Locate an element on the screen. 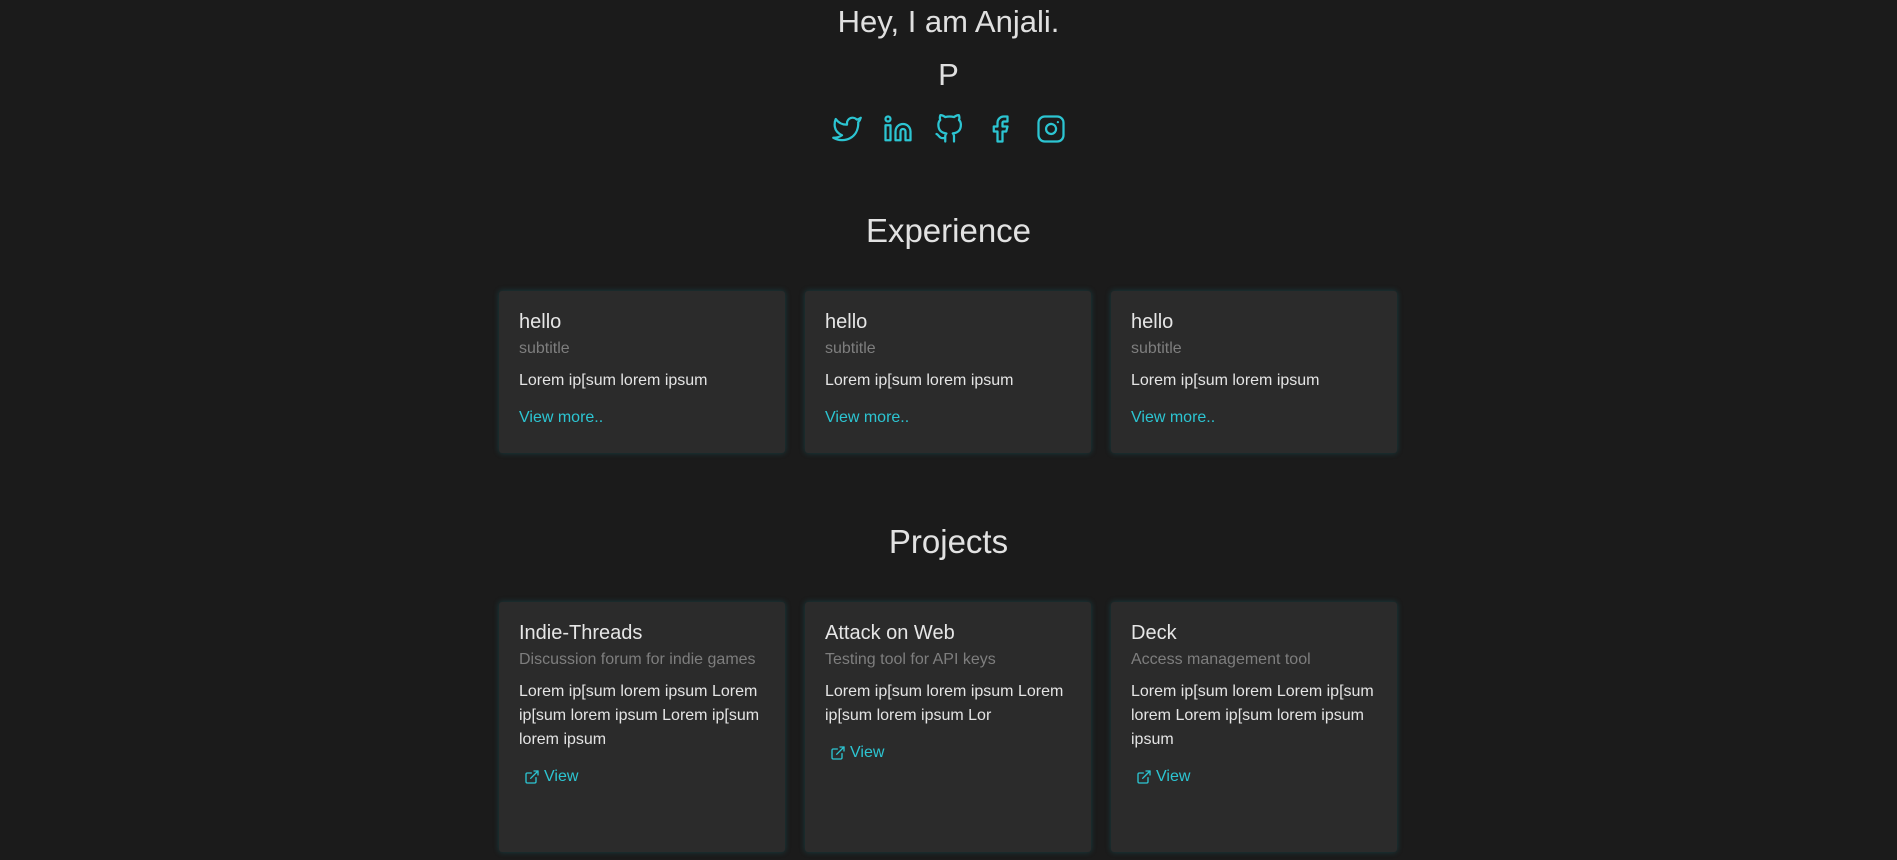  greeting-heading: Hey, I am Anjali. is located at coordinates (948, 21).